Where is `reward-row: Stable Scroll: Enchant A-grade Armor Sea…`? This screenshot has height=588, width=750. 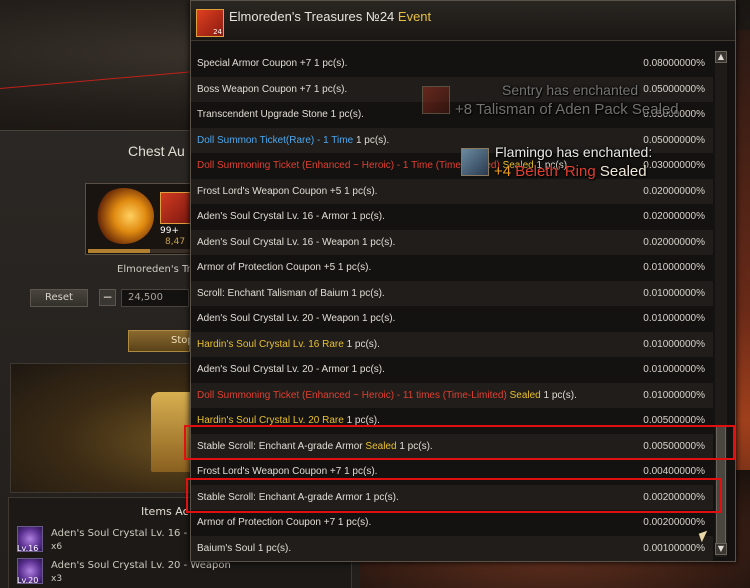
reward-row: Stable Scroll: Enchant A-grade Armor Sea… is located at coordinates (452, 446).